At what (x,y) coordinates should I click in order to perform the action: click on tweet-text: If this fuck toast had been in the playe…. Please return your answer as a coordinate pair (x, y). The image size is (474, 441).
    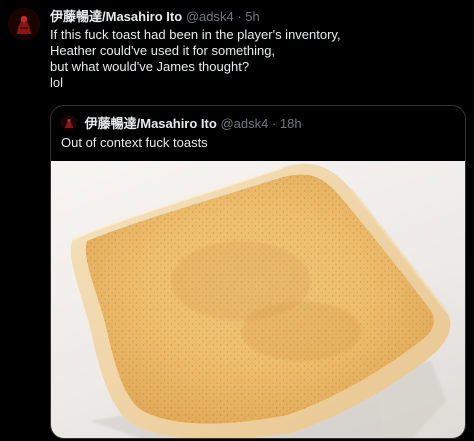
    Looking at the image, I should click on (255, 59).